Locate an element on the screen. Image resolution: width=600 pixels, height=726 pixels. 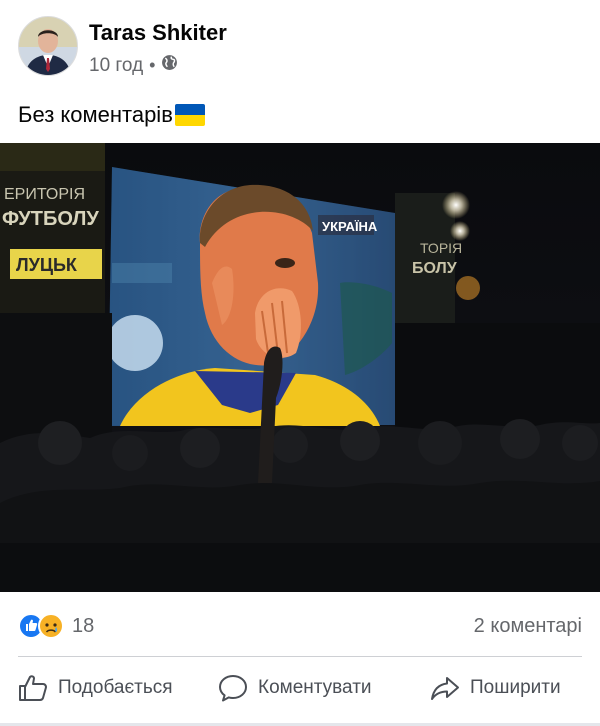
author-name: Taras Shkiter is located at coordinates (158, 33).